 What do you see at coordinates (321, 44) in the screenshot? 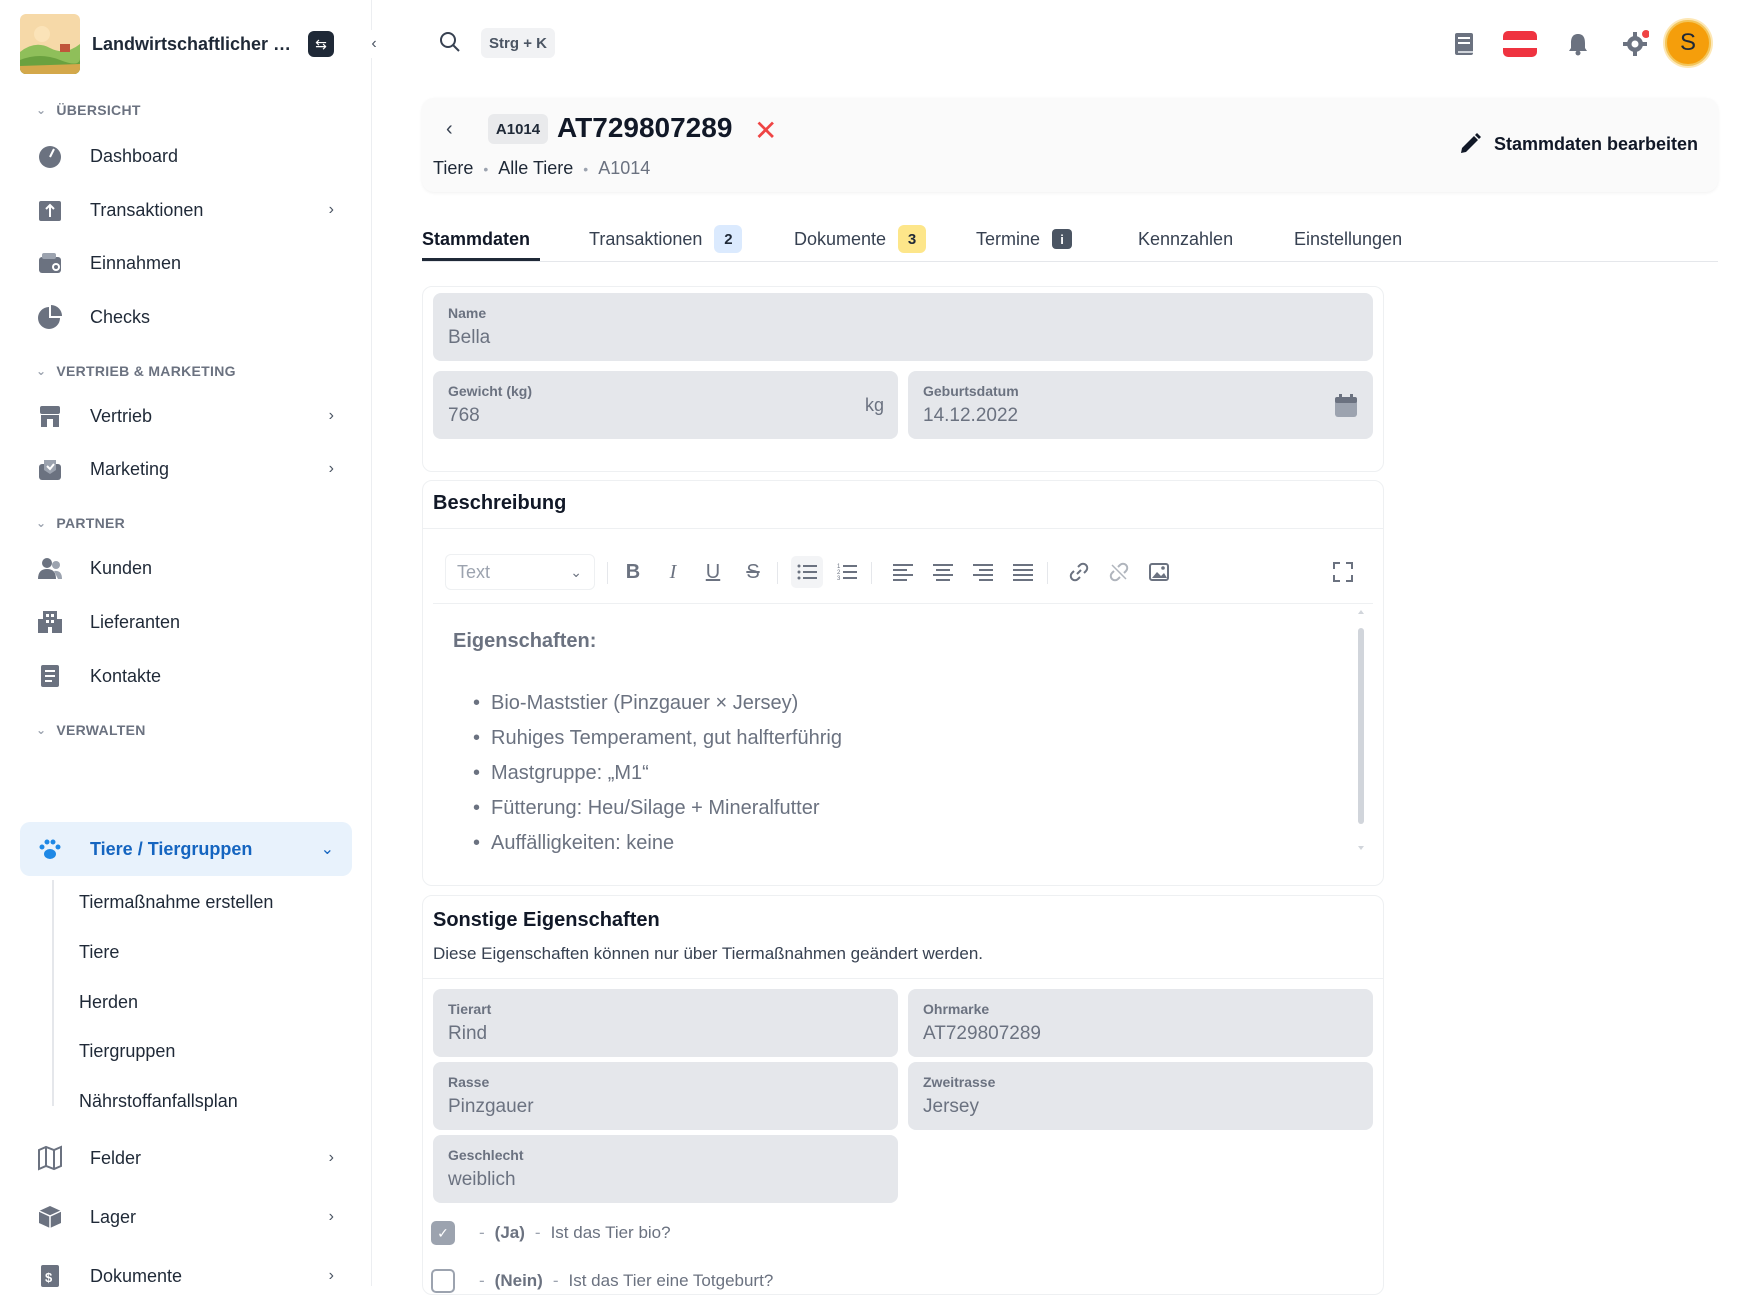
I see `switch-icon: ⇆` at bounding box center [321, 44].